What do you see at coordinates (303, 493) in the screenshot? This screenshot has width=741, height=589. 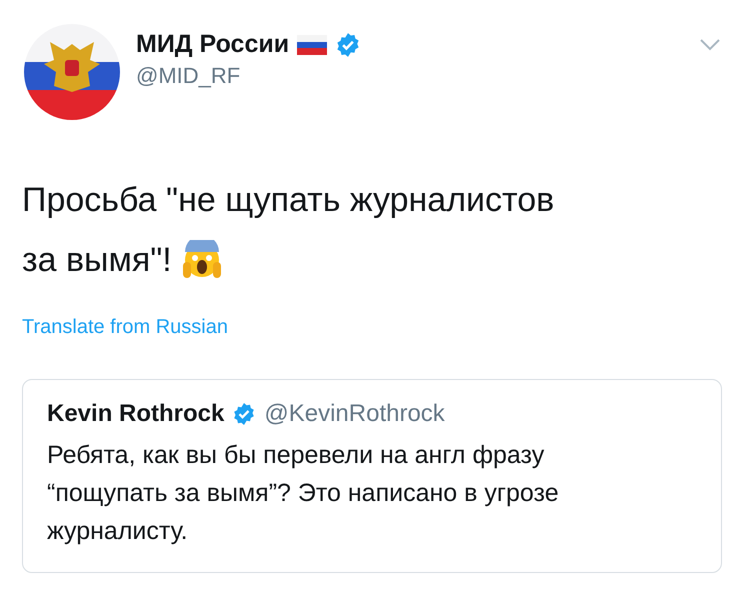 I see `quoted-tweet-text: Ребята, как вы бы перевели на англ фразу “пощупать за вымя”? Это написано в угрозе журналисту.` at bounding box center [303, 493].